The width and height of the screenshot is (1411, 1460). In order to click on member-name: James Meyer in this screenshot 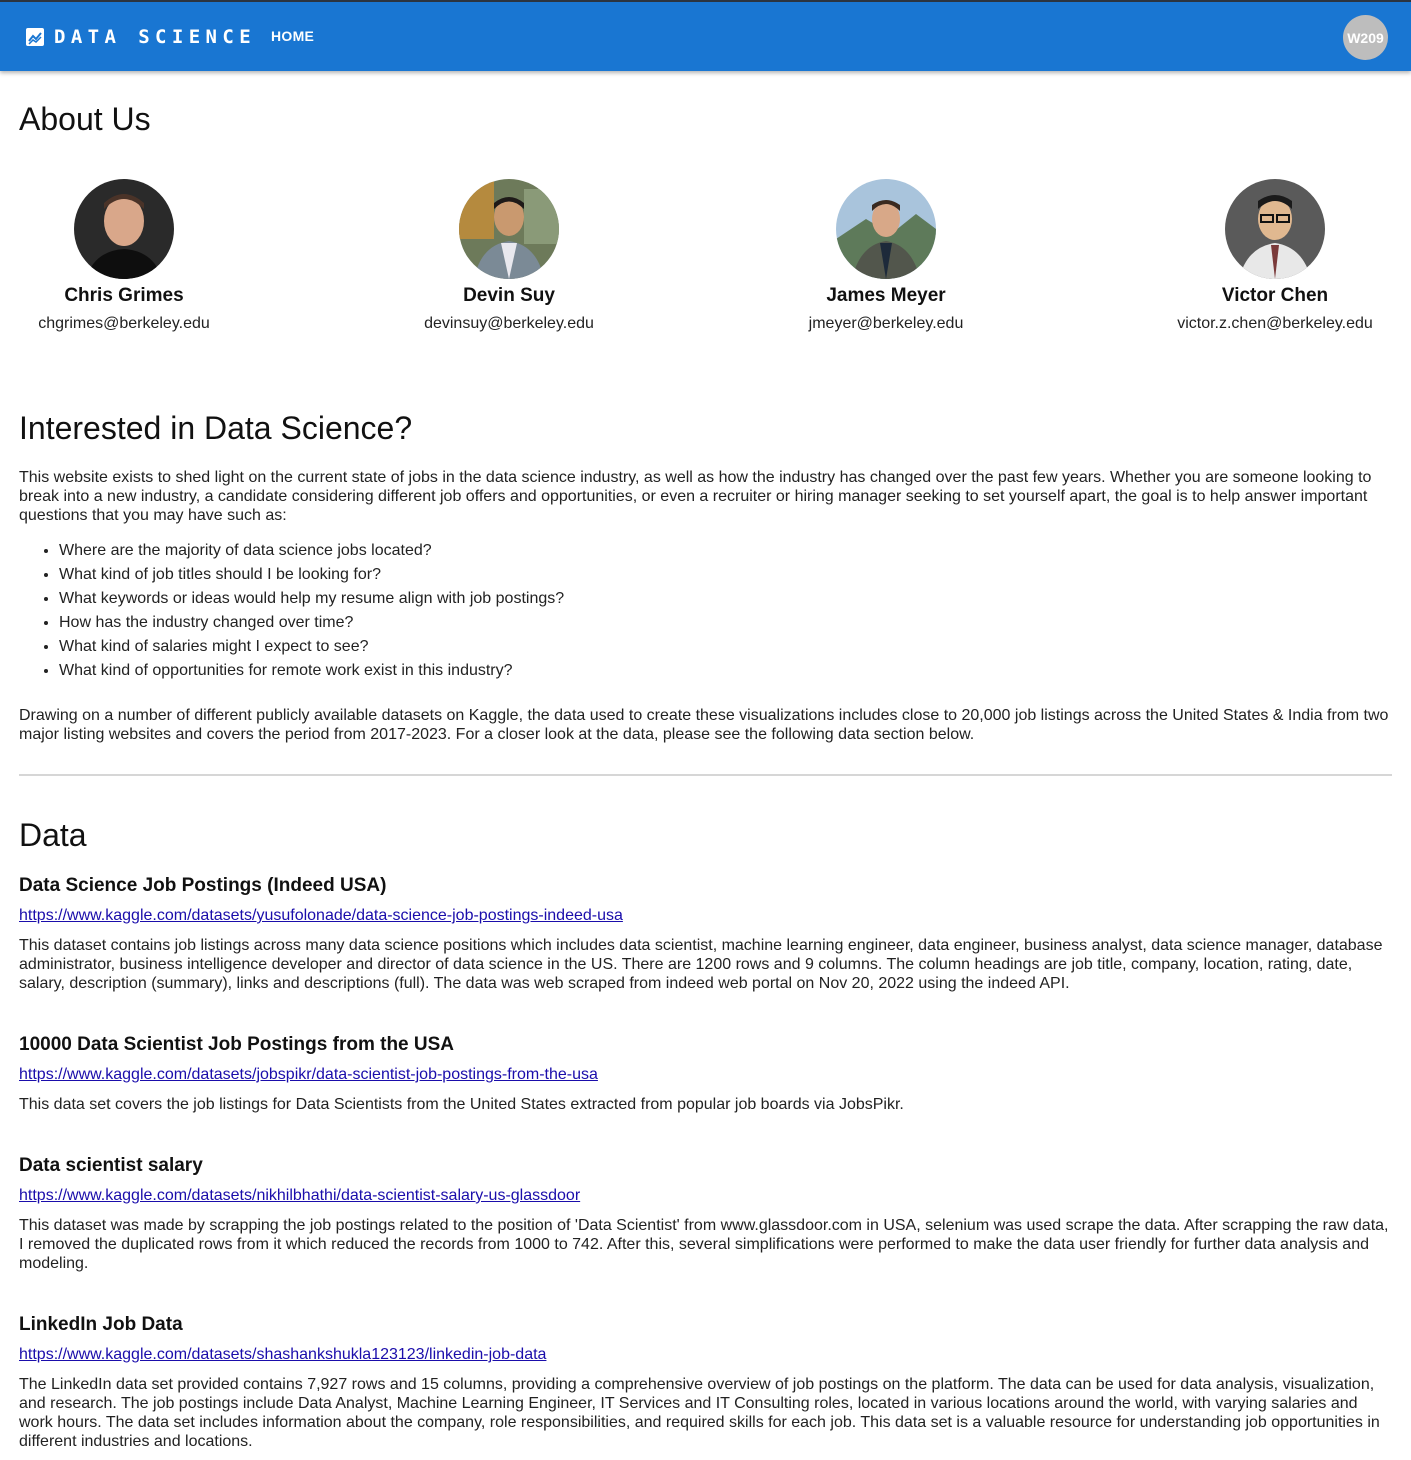, I will do `click(886, 295)`.